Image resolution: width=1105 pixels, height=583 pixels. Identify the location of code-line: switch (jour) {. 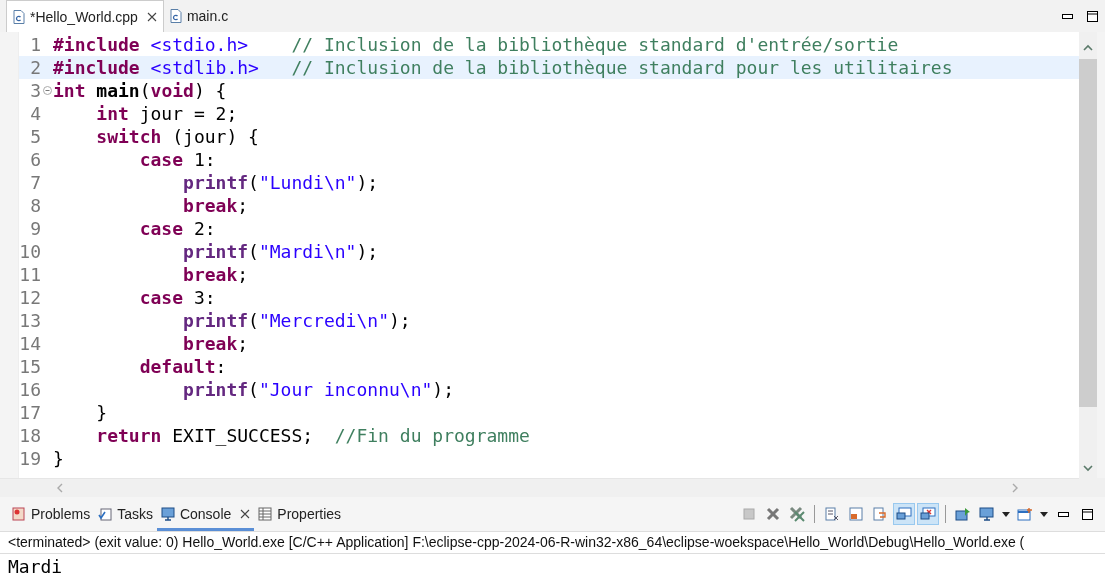
(177, 136).